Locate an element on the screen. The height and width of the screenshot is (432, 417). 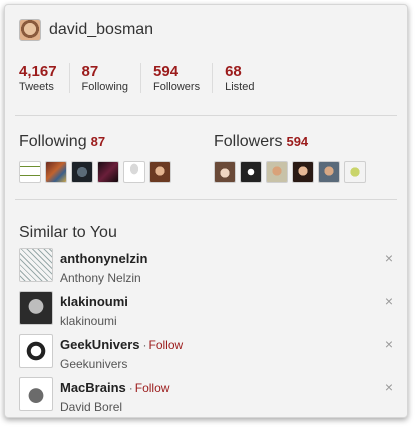
stat-label: Tweets is located at coordinates (36, 87).